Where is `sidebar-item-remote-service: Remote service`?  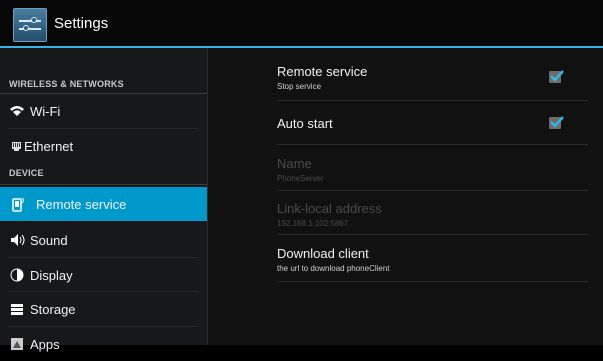 sidebar-item-remote-service: Remote service is located at coordinates (103, 204).